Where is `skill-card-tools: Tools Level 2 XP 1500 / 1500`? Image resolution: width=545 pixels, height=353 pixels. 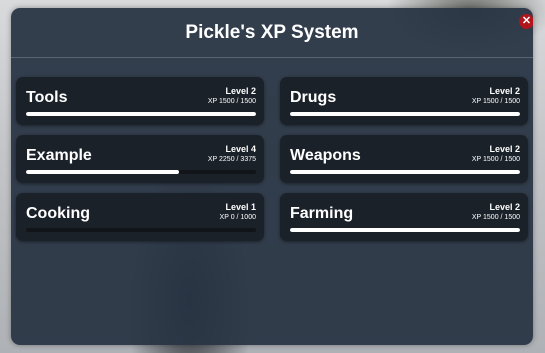
skill-card-tools: Tools Level 2 XP 1500 / 1500 is located at coordinates (140, 101).